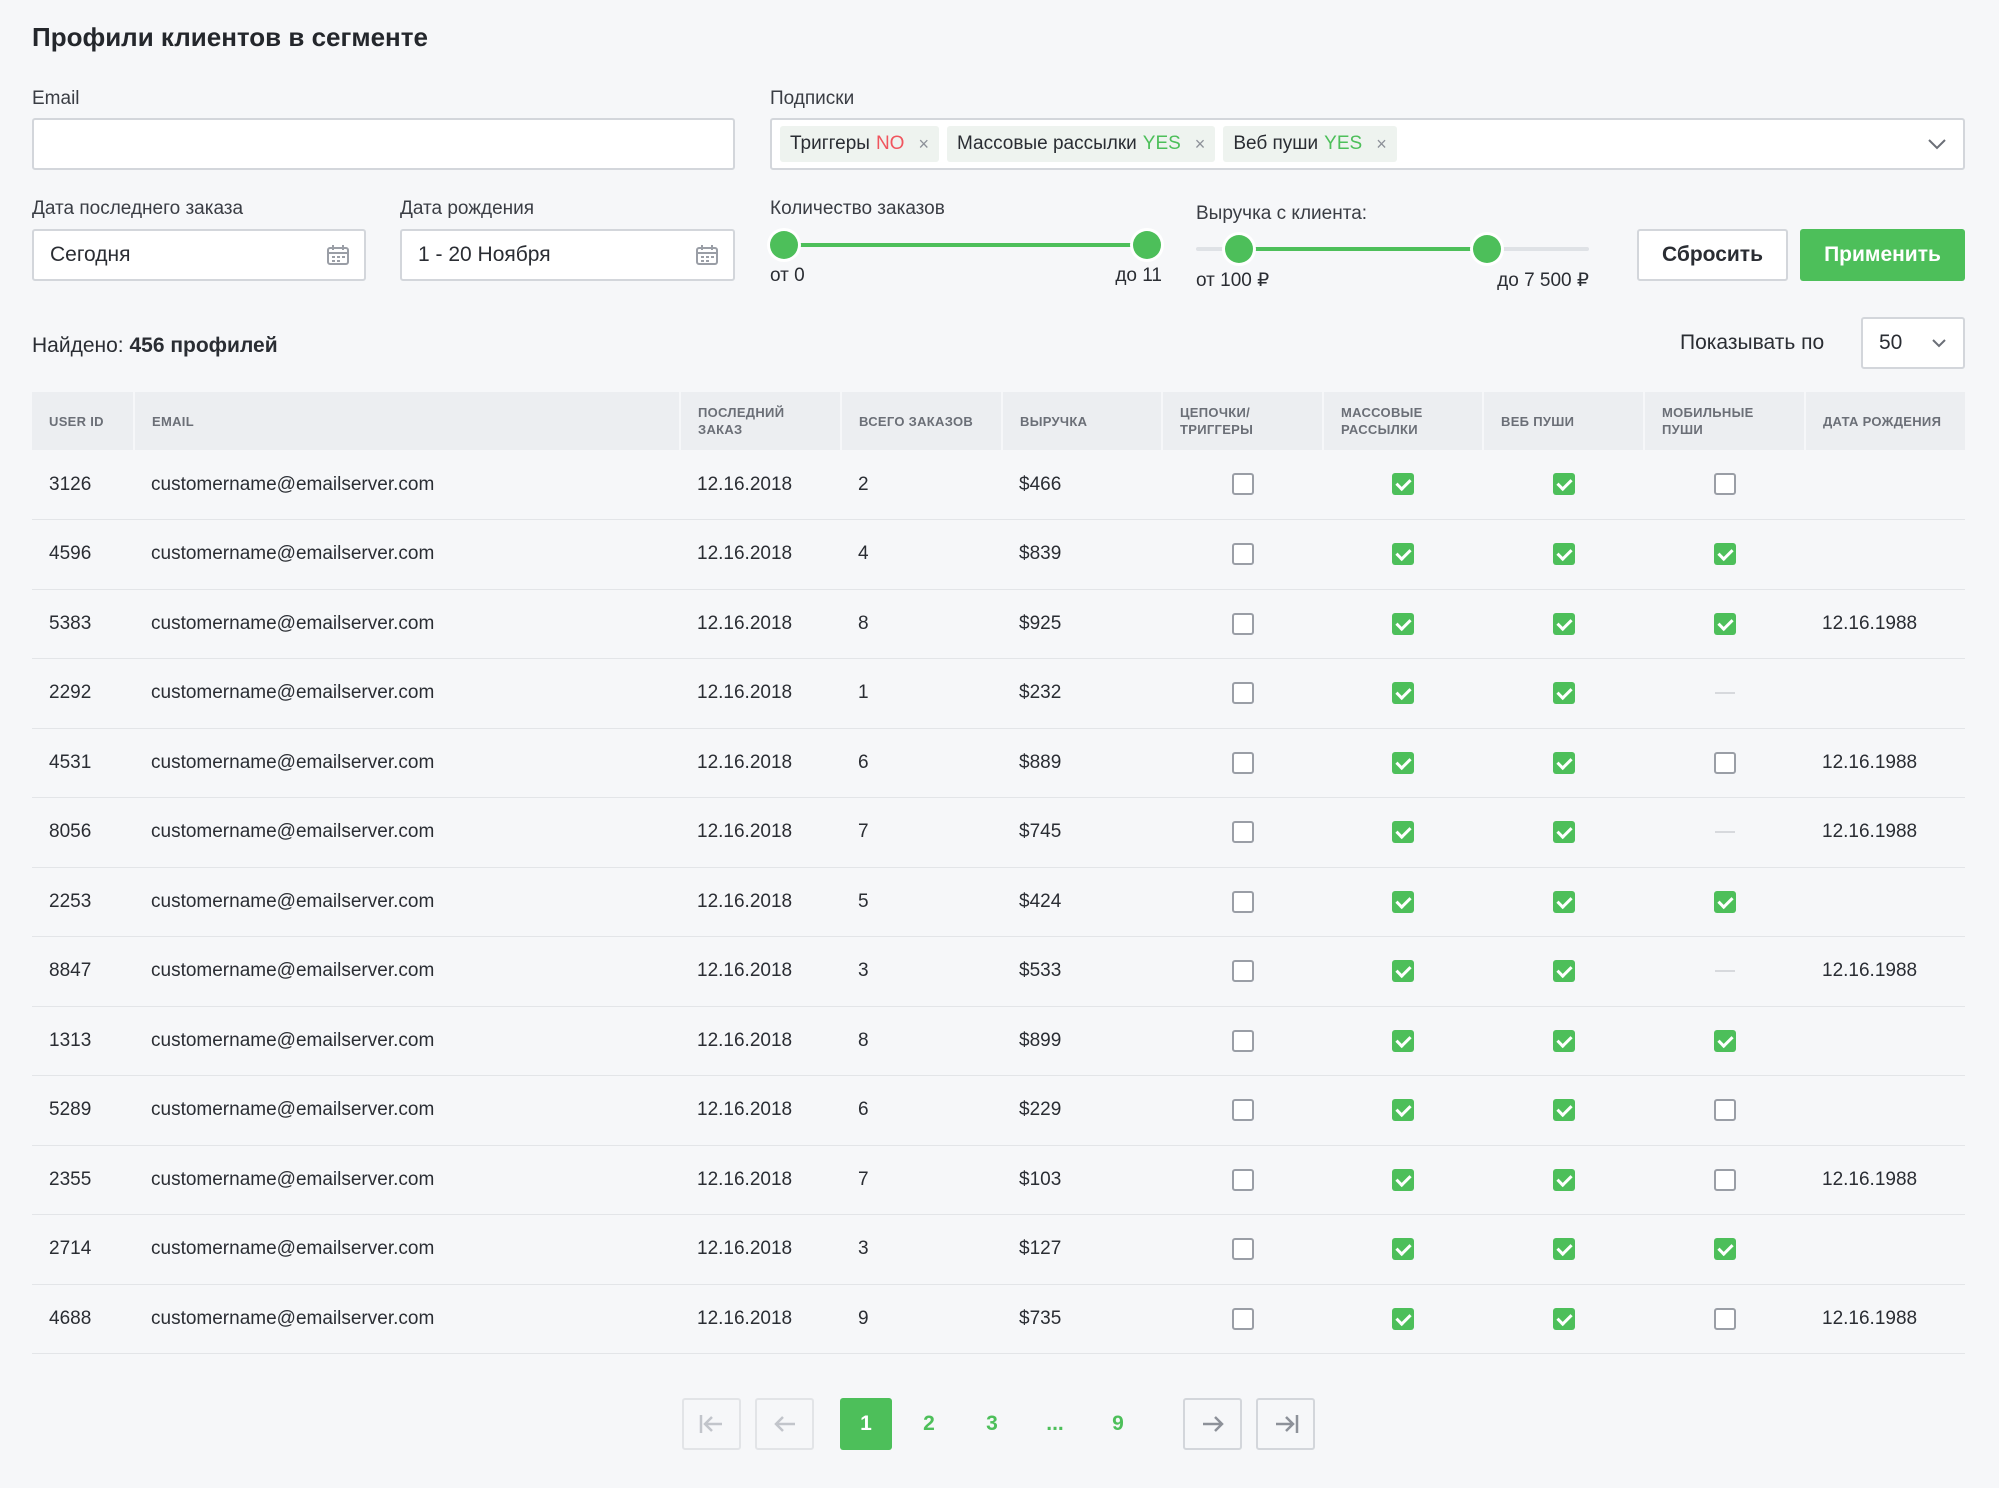 The height and width of the screenshot is (1488, 1999). What do you see at coordinates (1392, 249) in the screenshot?
I see `revenue-slider` at bounding box center [1392, 249].